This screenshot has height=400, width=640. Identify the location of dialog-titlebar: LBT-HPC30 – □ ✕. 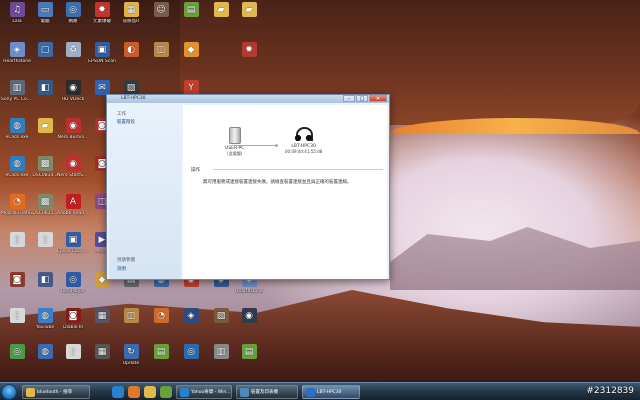
(248, 99).